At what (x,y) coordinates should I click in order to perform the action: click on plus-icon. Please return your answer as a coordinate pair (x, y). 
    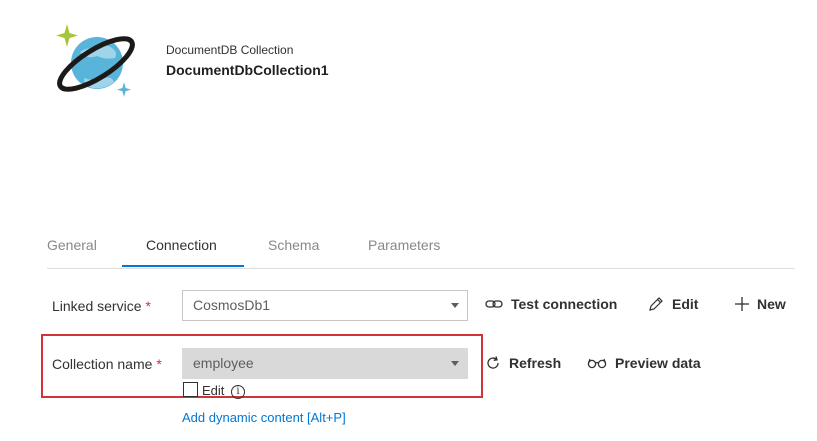
    Looking at the image, I should click on (742, 304).